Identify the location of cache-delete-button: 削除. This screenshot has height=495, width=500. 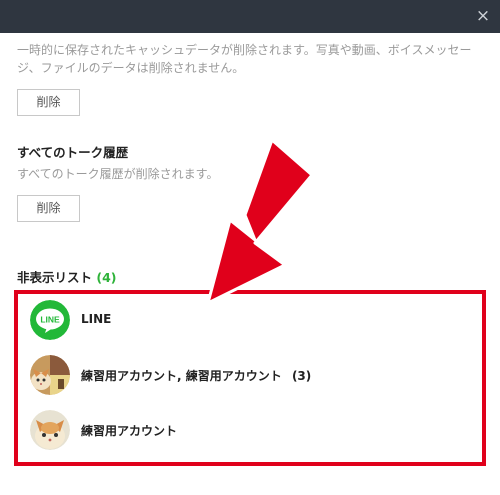
(48, 102).